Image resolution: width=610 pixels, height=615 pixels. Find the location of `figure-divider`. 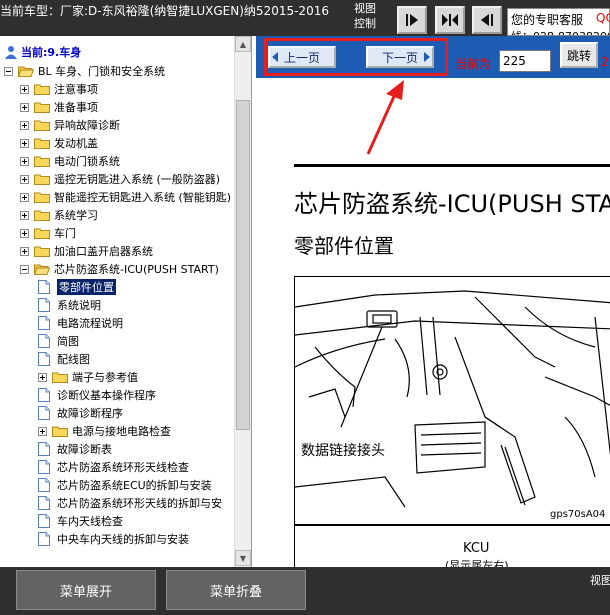

figure-divider is located at coordinates (452, 525).